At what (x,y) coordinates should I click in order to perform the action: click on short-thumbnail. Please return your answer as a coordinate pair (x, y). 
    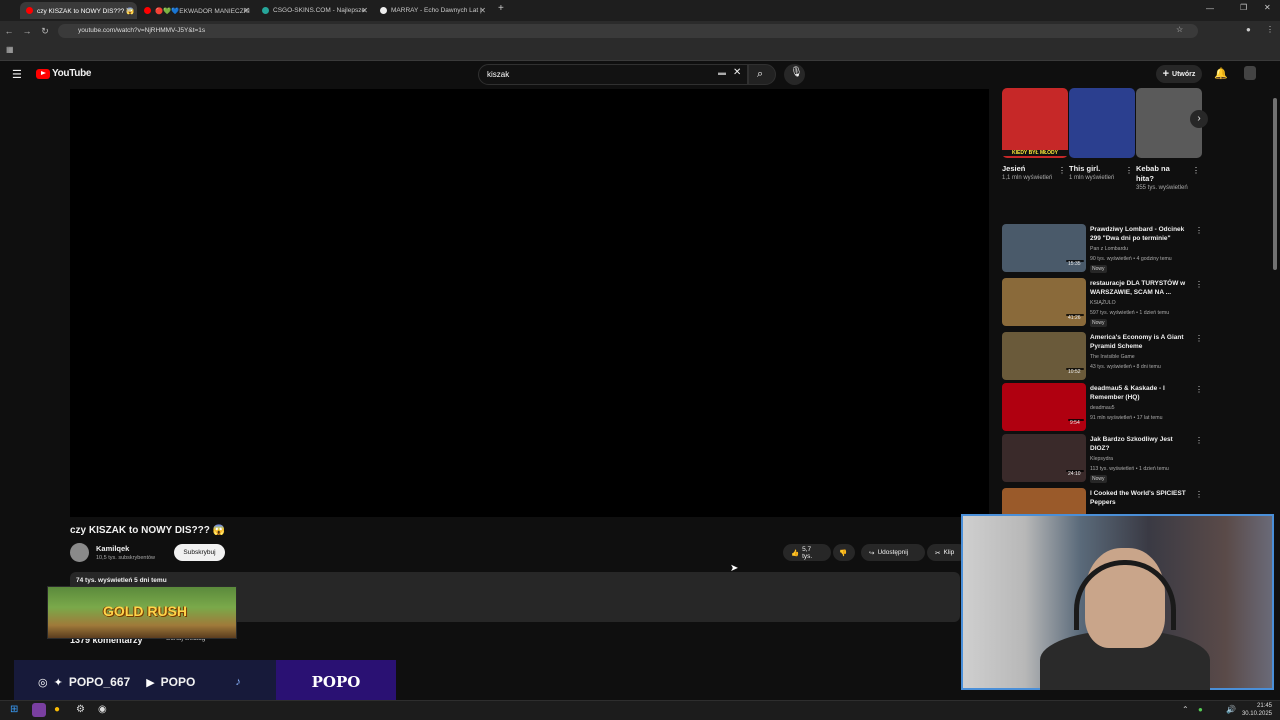
    Looking at the image, I should click on (1102, 123).